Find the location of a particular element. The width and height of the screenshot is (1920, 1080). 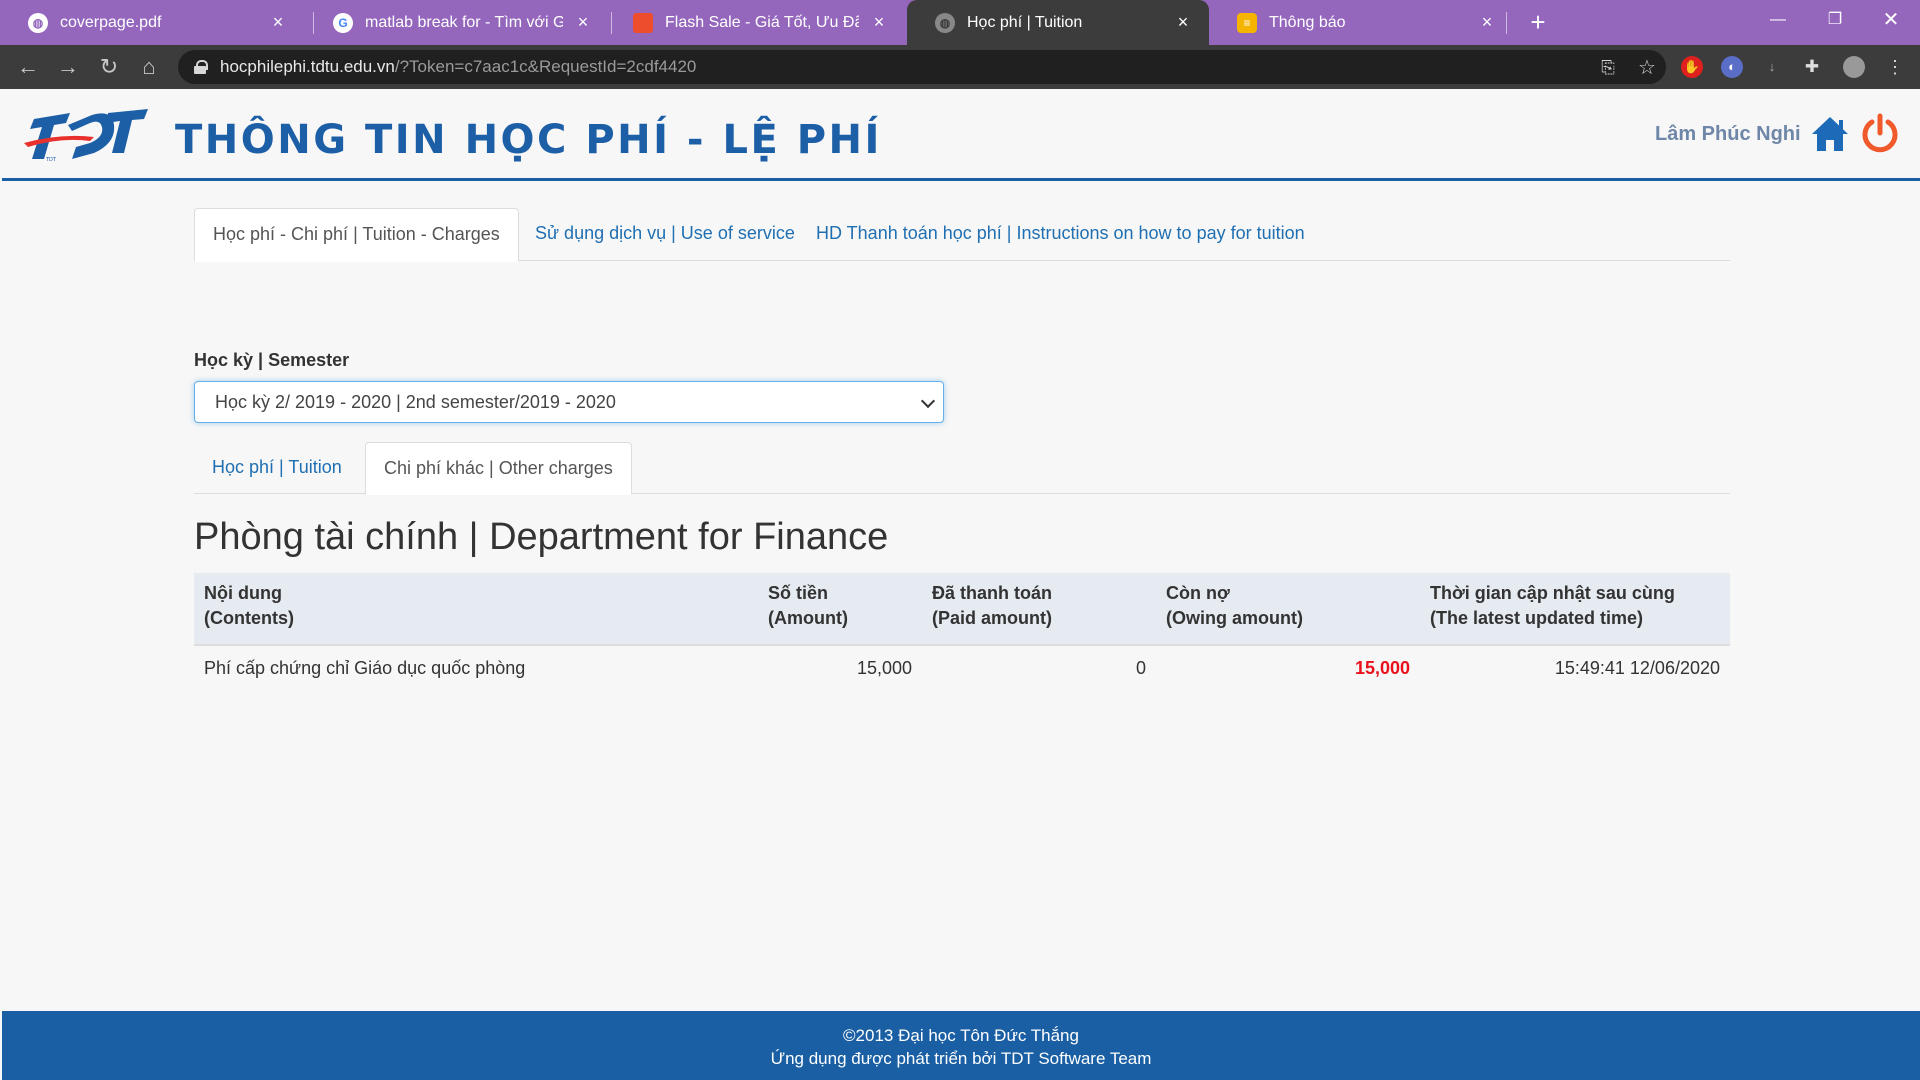

chevron-down-icon is located at coordinates (928, 401).